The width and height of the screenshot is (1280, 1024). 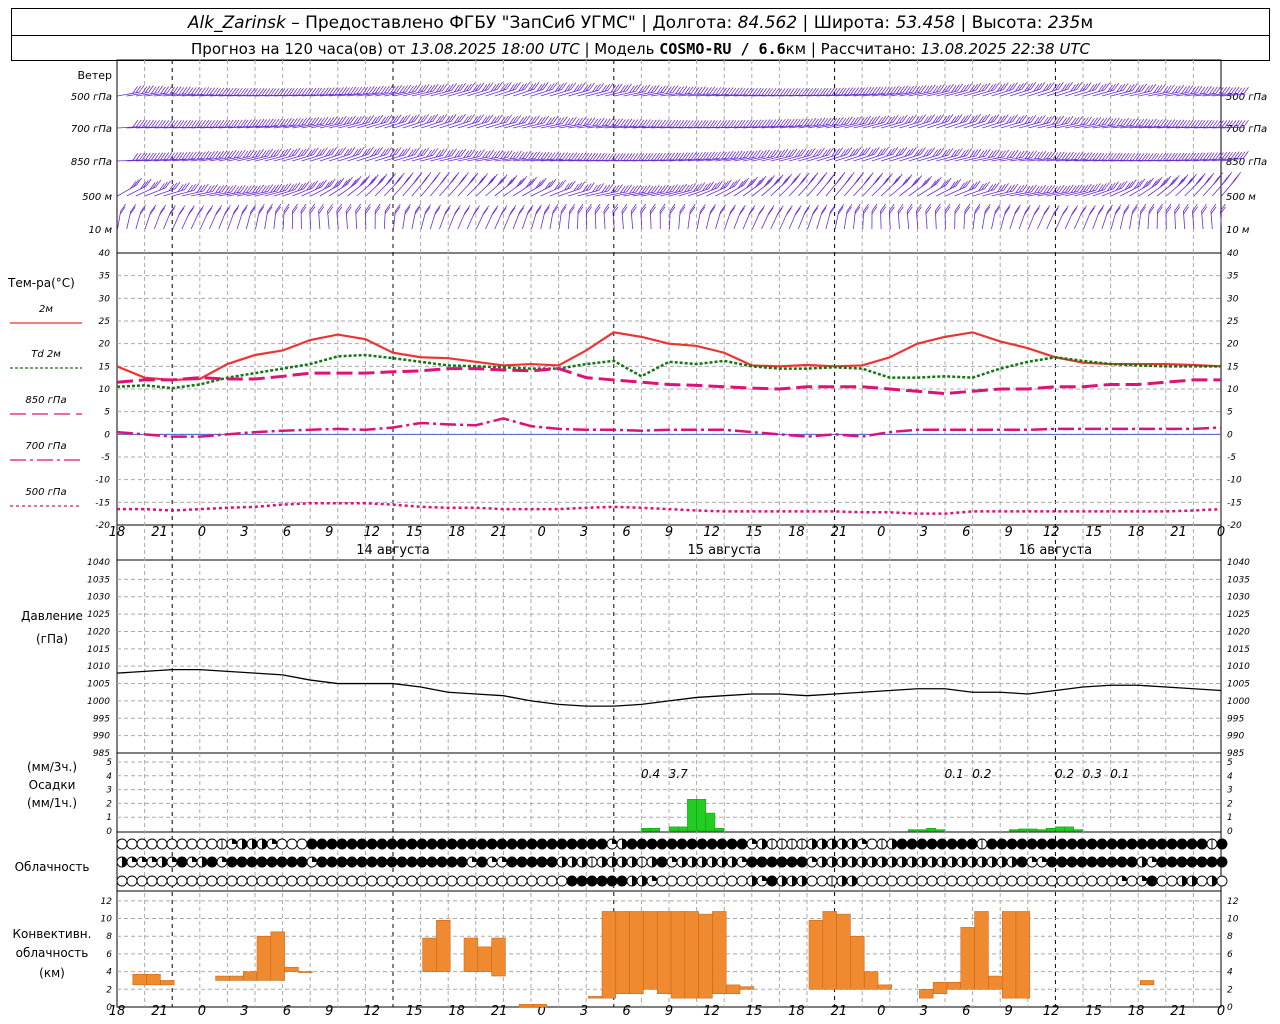 What do you see at coordinates (1136, 532) in the screenshot?
I see `hour-tick-label: 18` at bounding box center [1136, 532].